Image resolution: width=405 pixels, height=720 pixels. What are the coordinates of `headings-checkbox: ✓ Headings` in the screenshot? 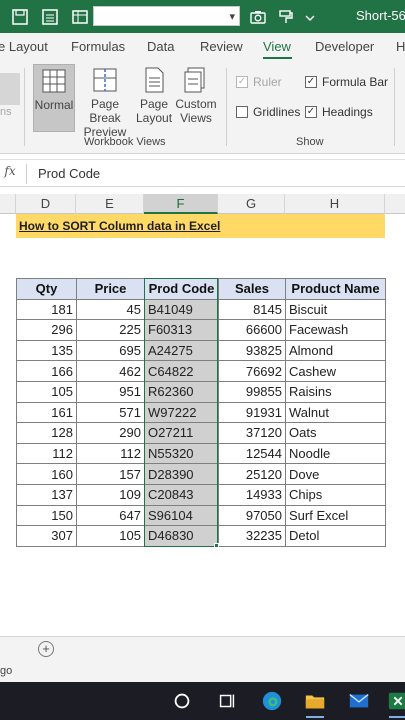 It's located at (339, 112).